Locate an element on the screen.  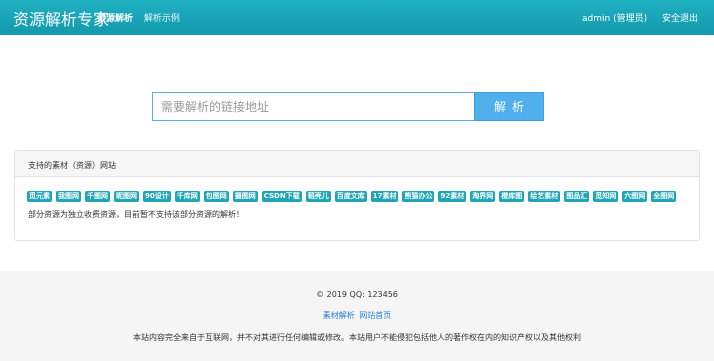
site-badge: 淘界网 is located at coordinates (483, 196).